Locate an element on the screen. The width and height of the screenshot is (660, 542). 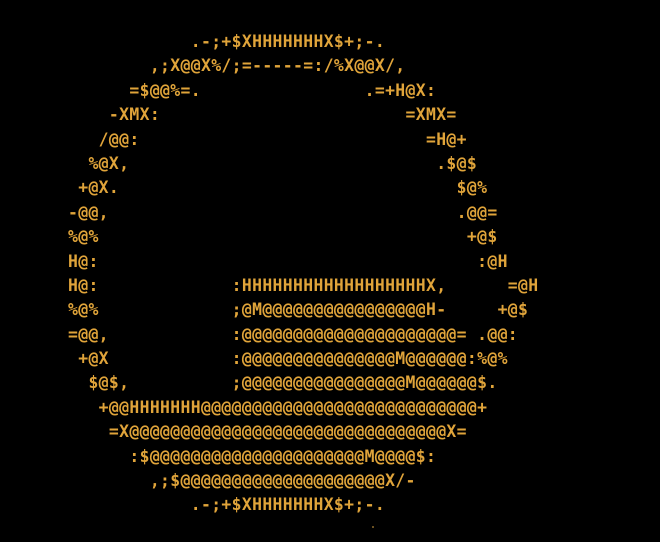
ascii-line: =X@@@@@@@@@@@@@@@@@@@@@@@@@@@@@@@X= is located at coordinates (267, 432).